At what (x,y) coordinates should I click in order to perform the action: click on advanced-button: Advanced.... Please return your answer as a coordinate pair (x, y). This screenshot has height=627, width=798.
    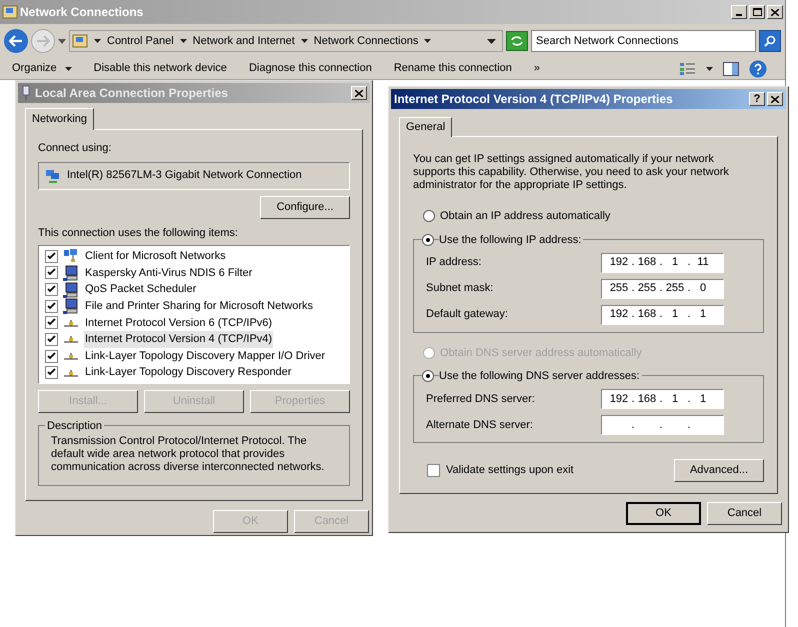
    Looking at the image, I should click on (719, 470).